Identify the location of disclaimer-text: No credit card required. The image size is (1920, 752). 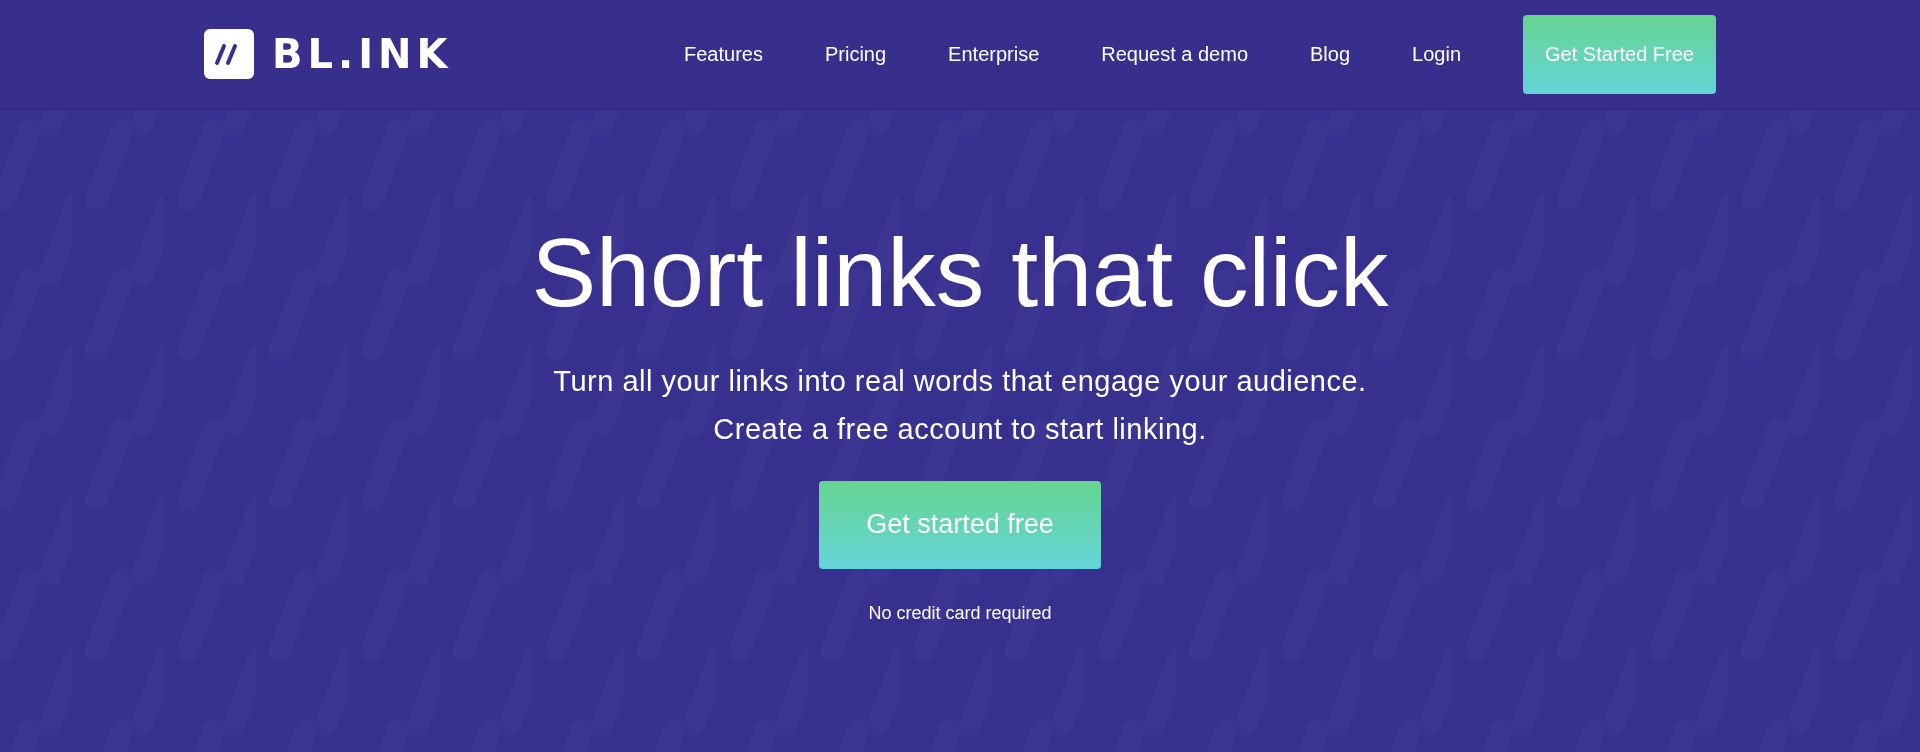
(960, 613).